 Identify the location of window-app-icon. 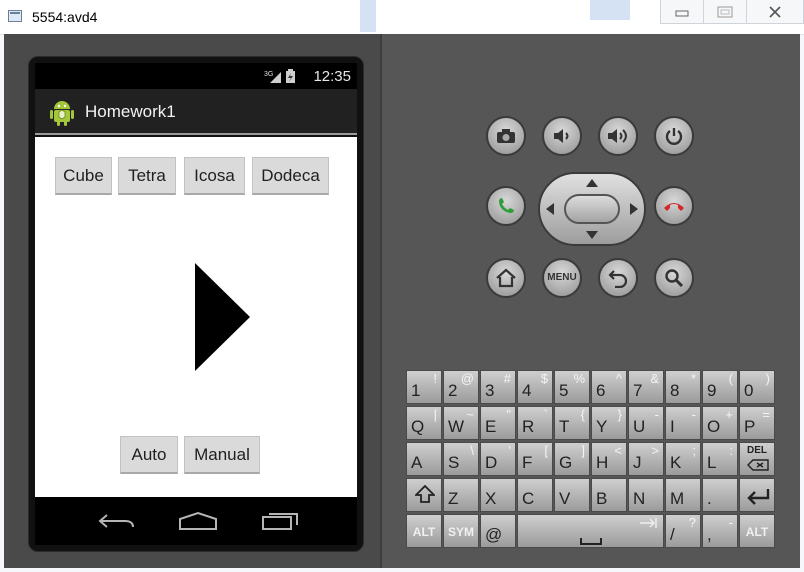
(15, 16).